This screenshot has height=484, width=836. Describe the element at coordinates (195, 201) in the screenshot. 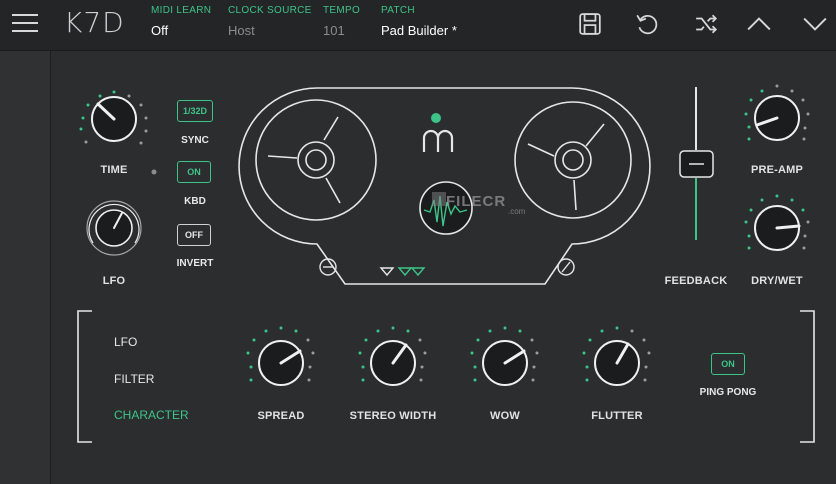

I see `kbd-label: KBD` at that location.